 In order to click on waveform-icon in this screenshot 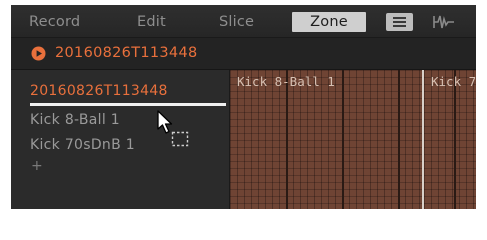, I will do `click(444, 22)`.